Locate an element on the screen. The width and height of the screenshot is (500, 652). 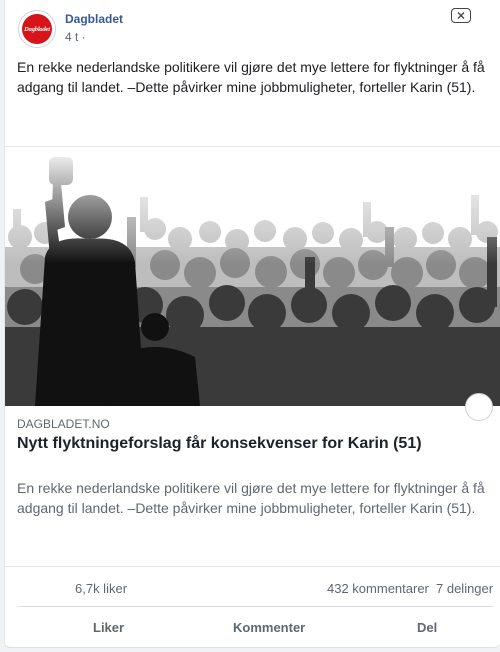
page-avatar: Dagbladet is located at coordinates (37, 29).